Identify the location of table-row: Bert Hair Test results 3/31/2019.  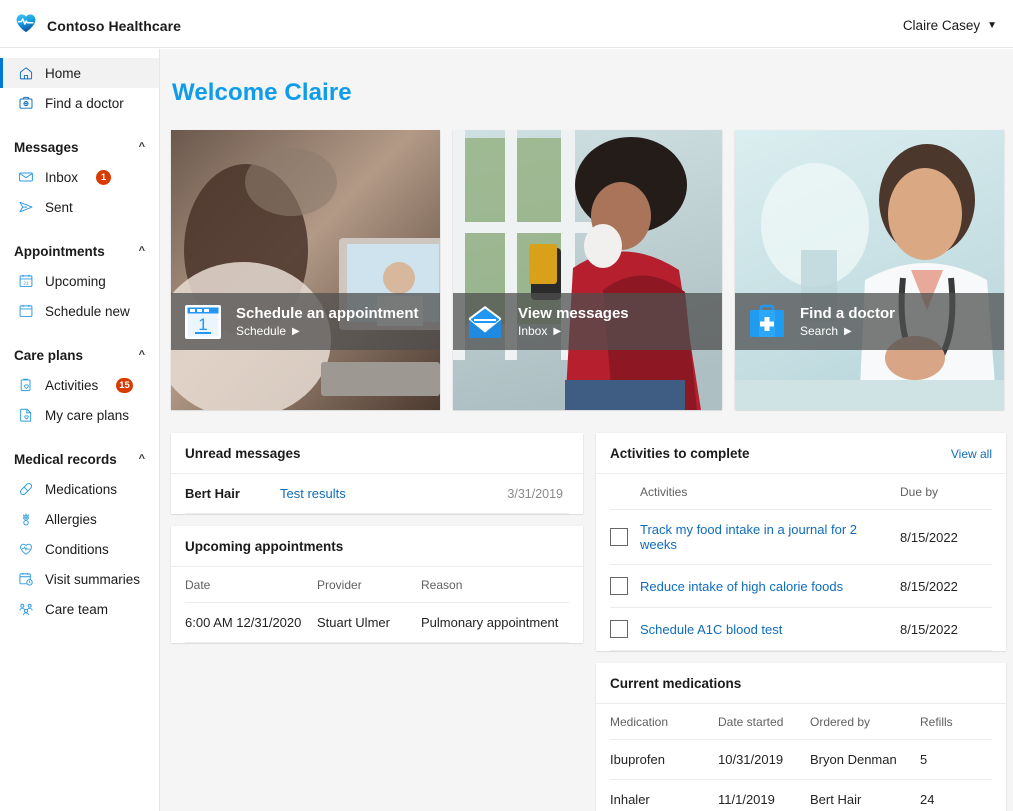
(377, 494).